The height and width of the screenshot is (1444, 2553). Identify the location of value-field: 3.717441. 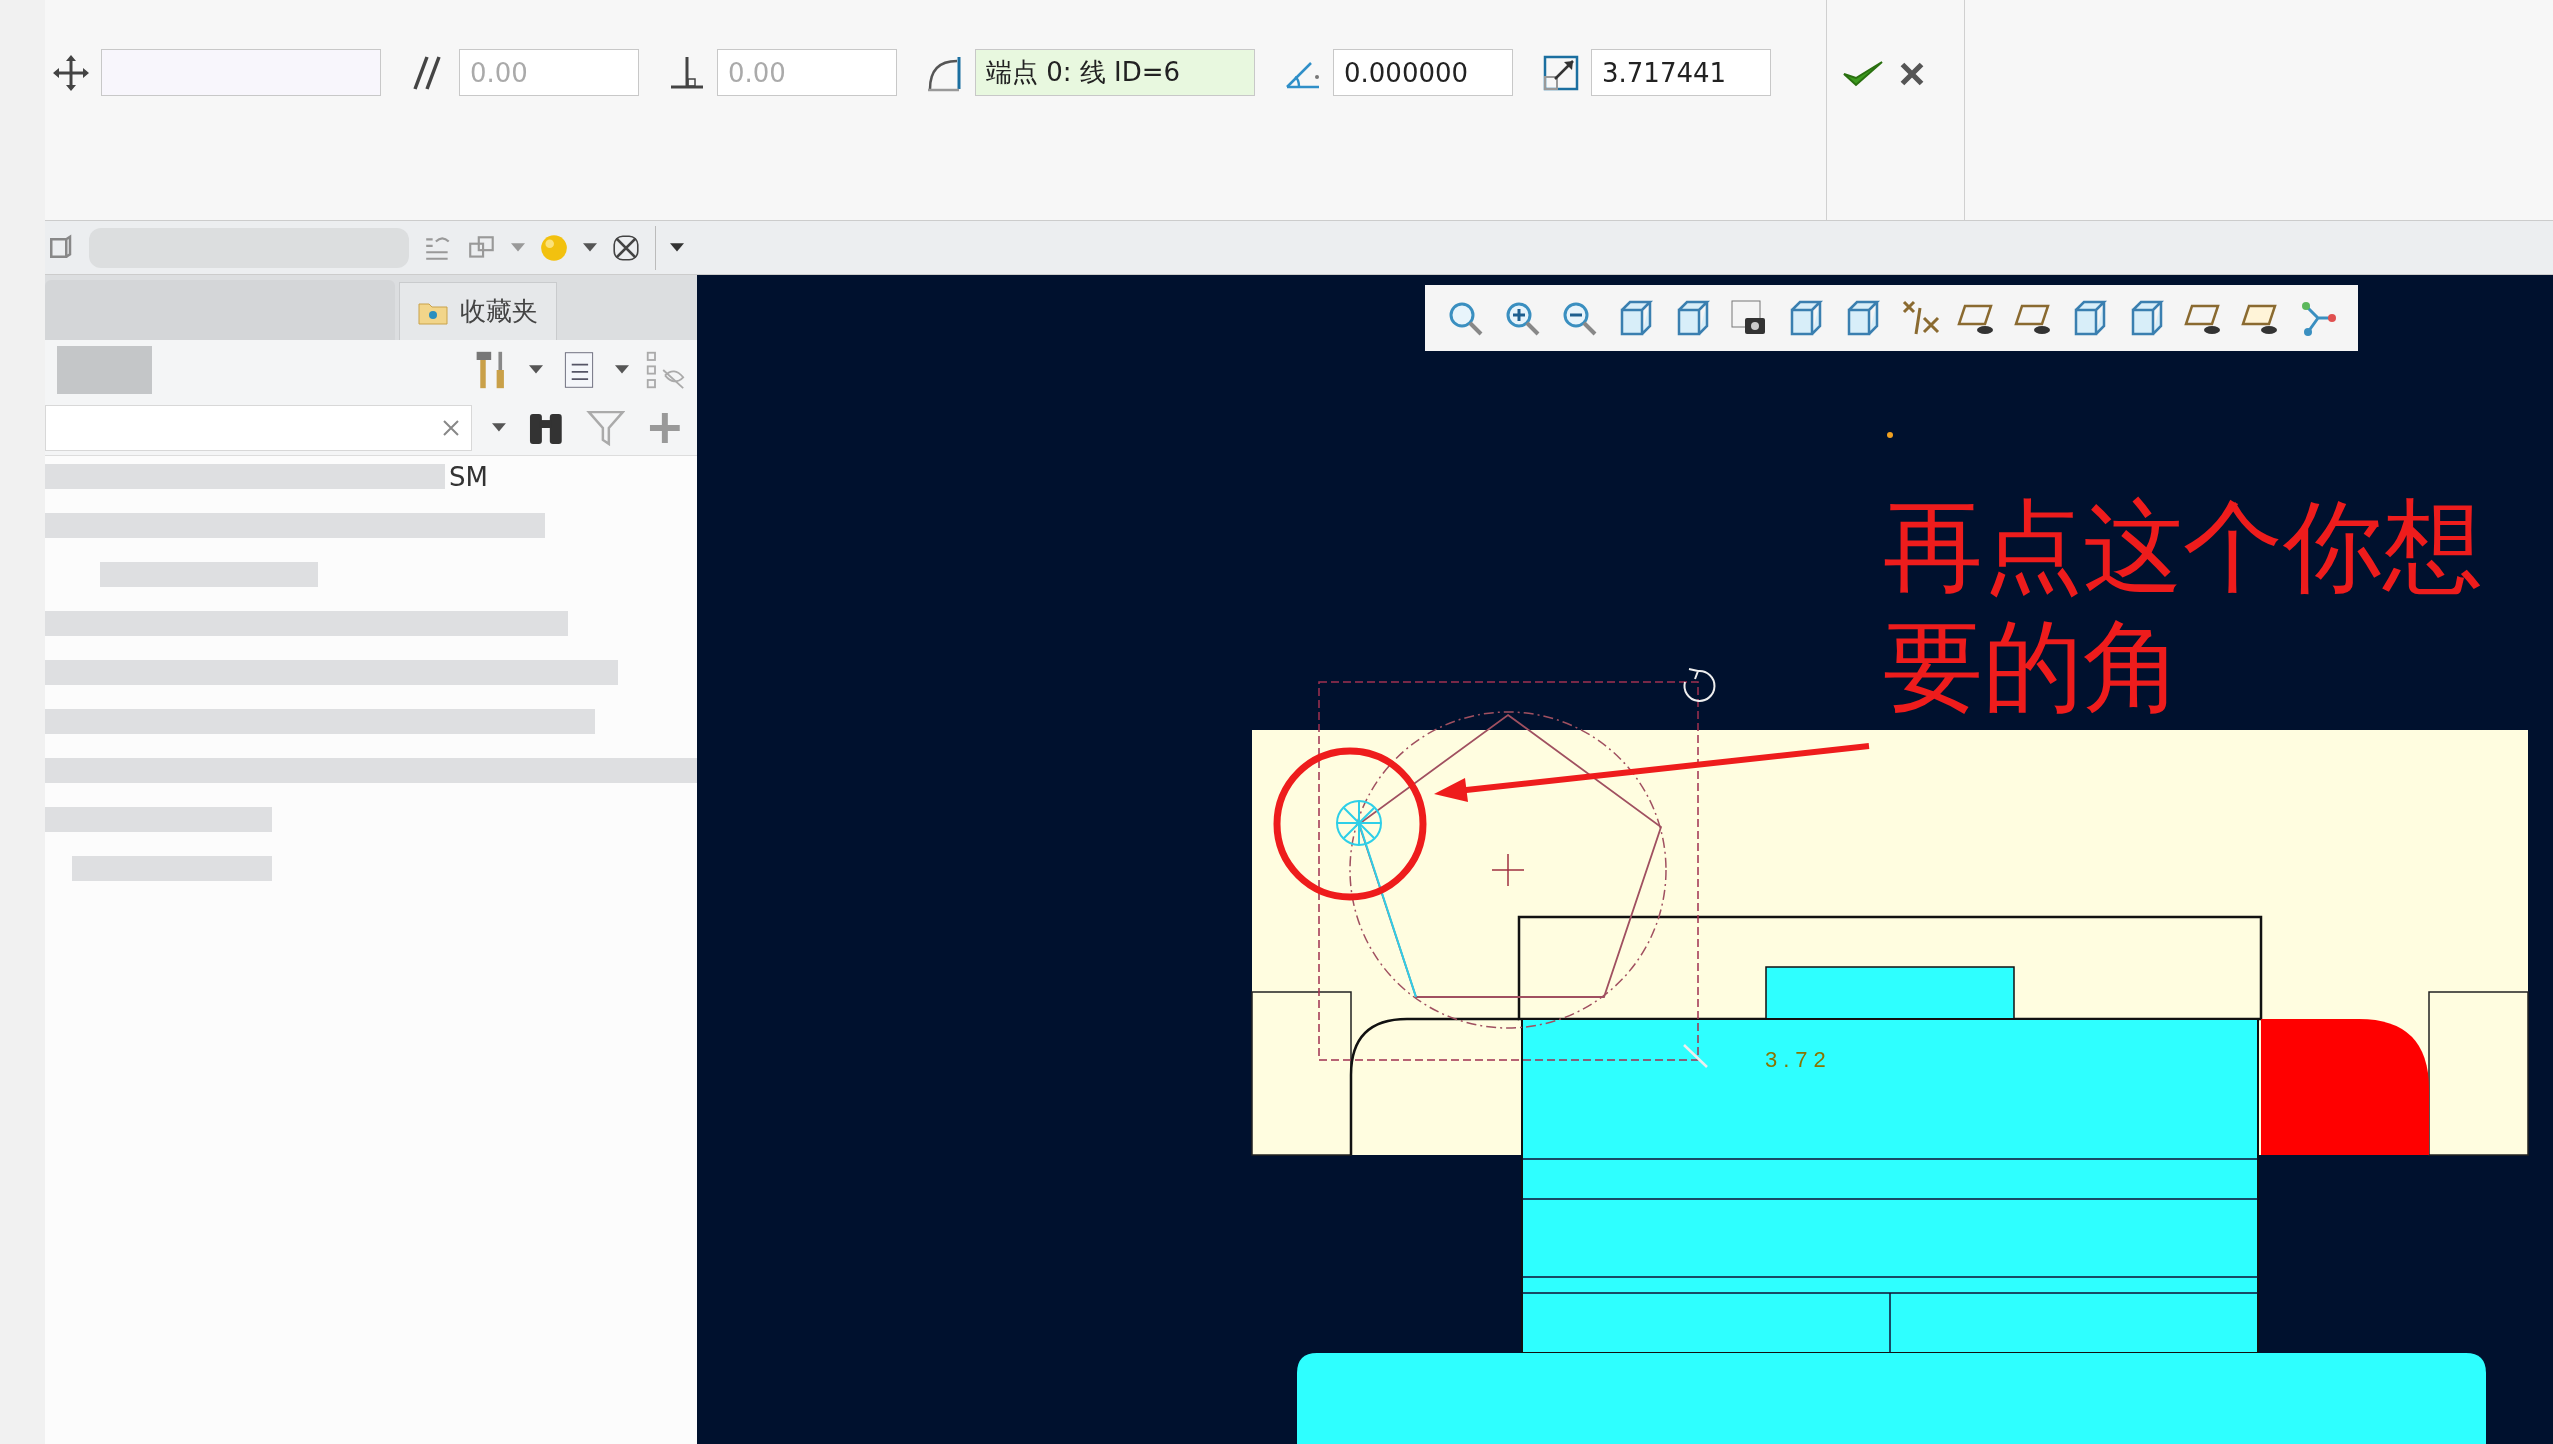
(1681, 72).